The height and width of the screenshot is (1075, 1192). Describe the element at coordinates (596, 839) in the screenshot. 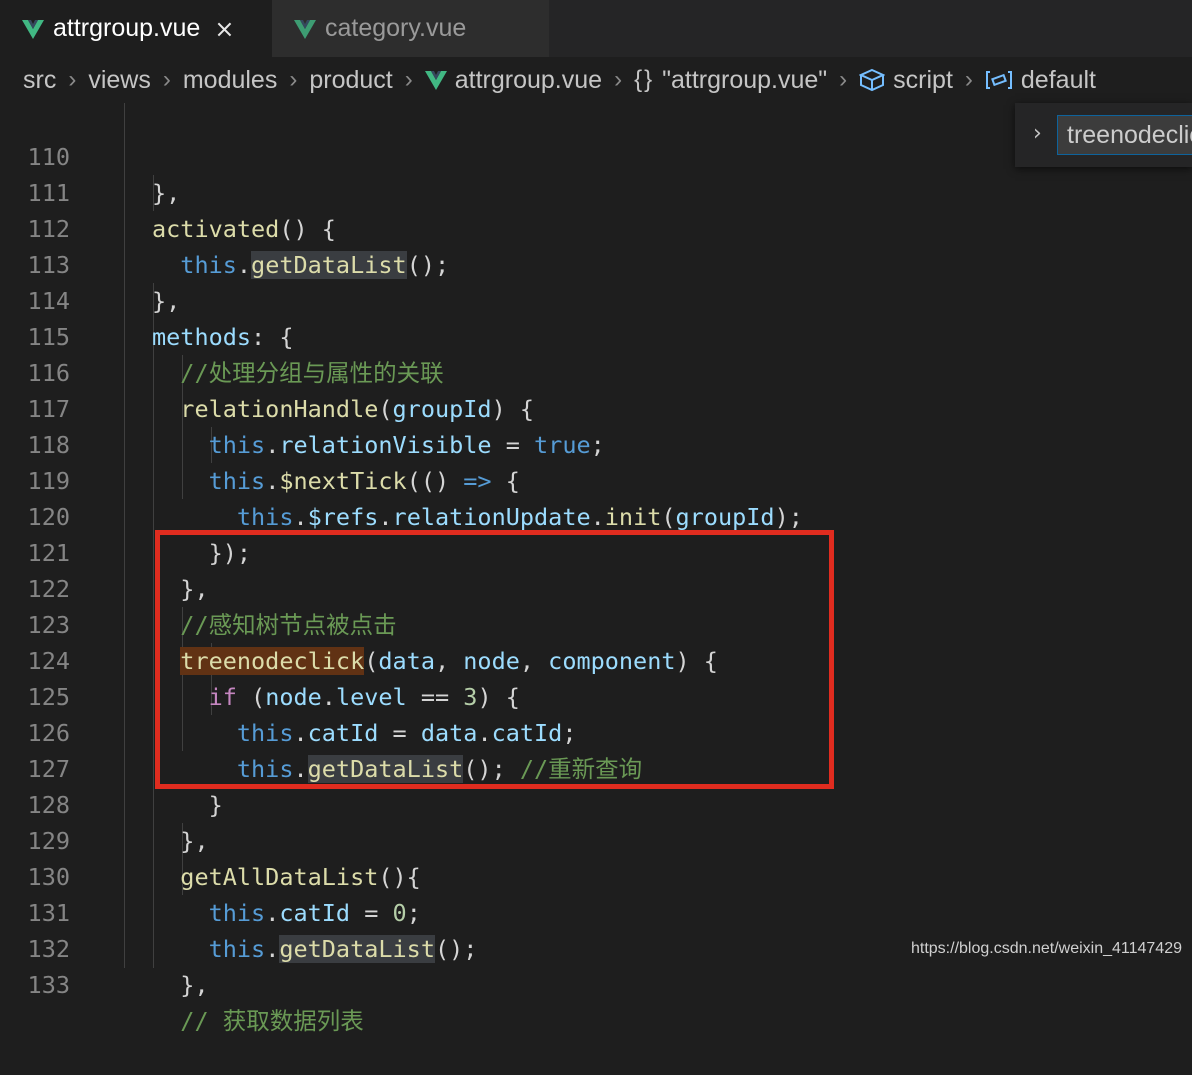

I see `code-line: 129 getAllDataList(){` at that location.